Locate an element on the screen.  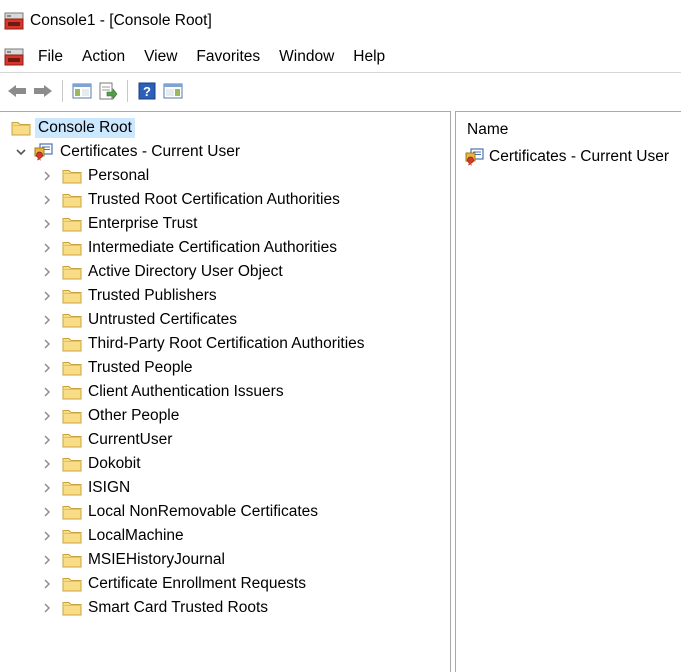
menu-help: Help is located at coordinates (369, 57).